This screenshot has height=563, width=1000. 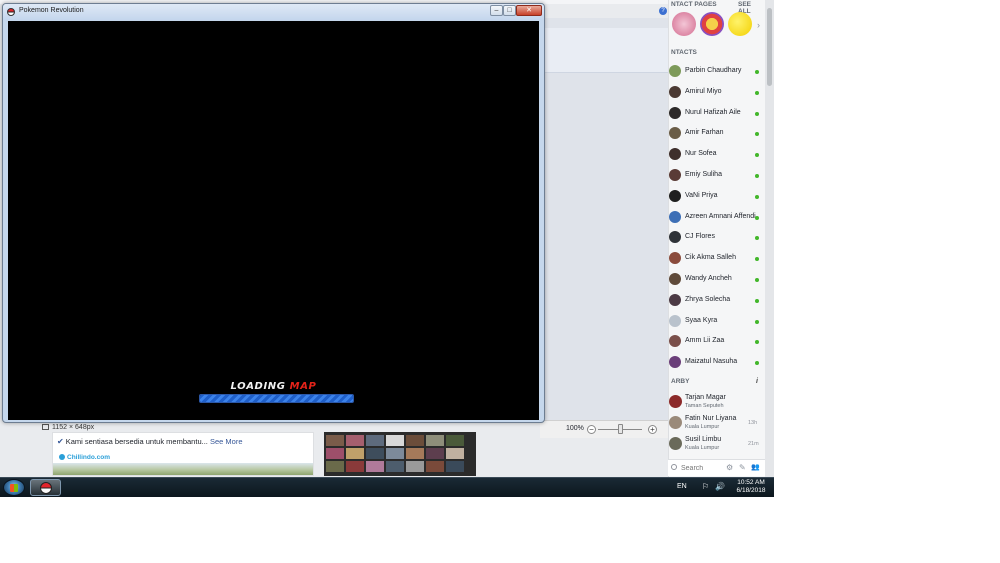 What do you see at coordinates (708, 299) in the screenshot?
I see `contact-name: Zhrya Solecha` at bounding box center [708, 299].